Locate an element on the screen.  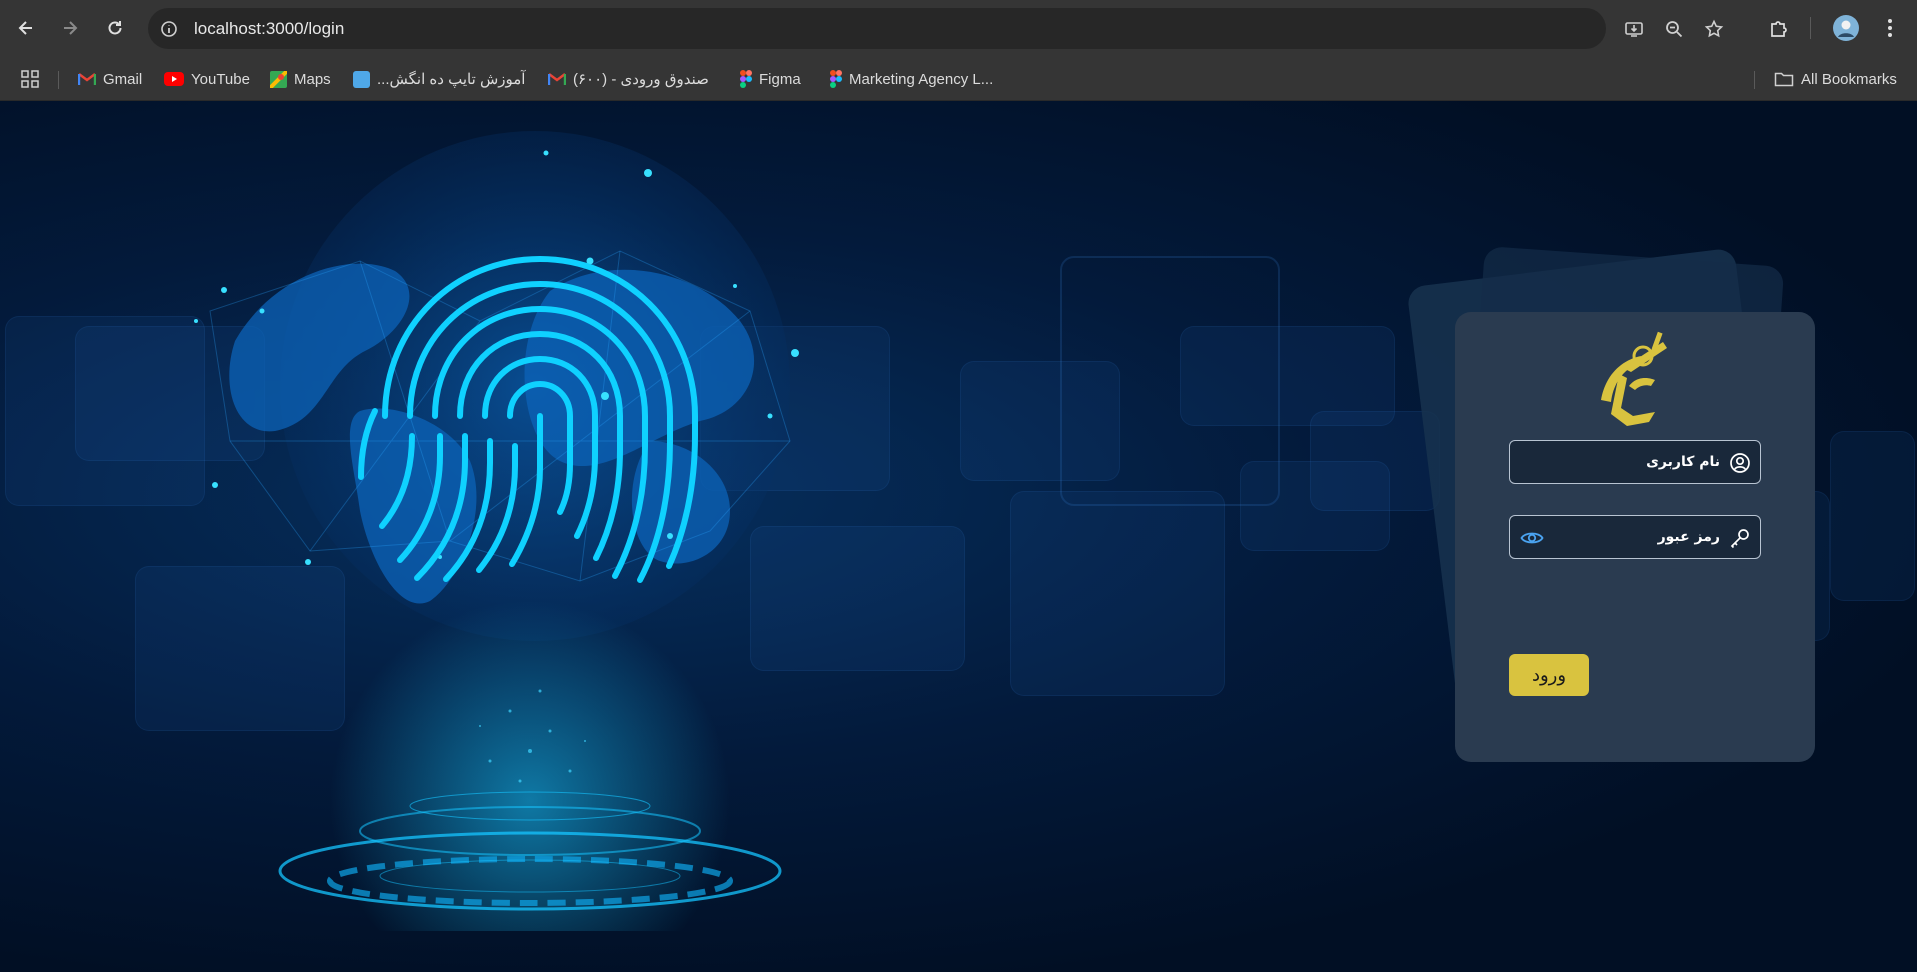
arrow-right-icon is located at coordinates (71, 28).